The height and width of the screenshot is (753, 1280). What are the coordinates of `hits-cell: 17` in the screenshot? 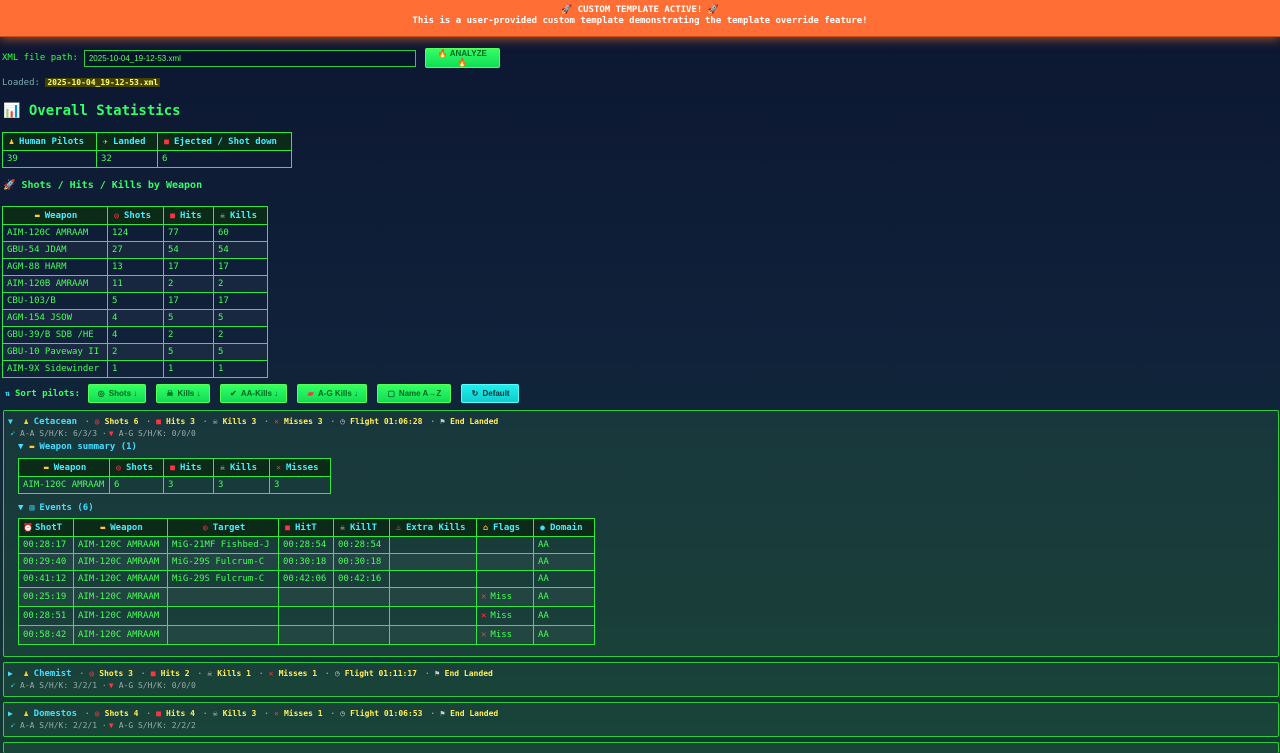 It's located at (188, 301).